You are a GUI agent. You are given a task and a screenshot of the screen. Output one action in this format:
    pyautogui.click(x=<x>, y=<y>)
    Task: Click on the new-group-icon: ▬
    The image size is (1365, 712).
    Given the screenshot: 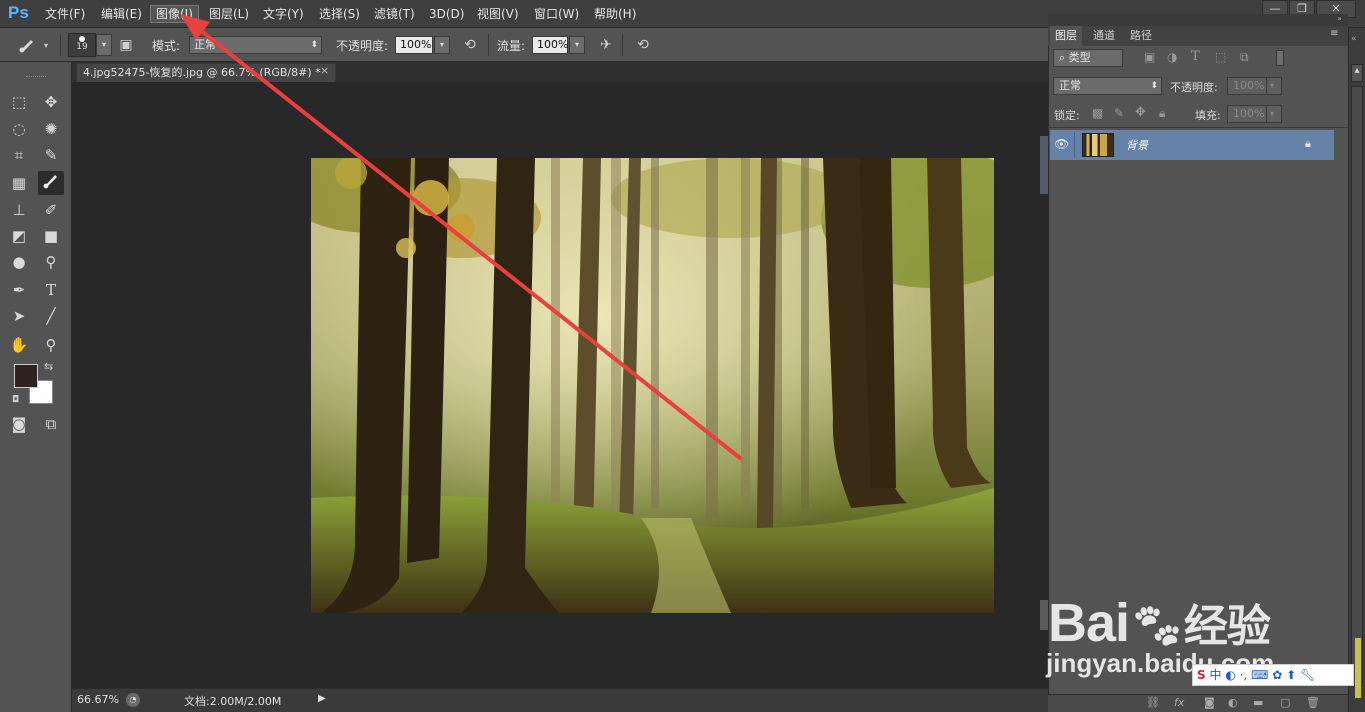 What is the action you would take?
    pyautogui.click(x=1258, y=702)
    